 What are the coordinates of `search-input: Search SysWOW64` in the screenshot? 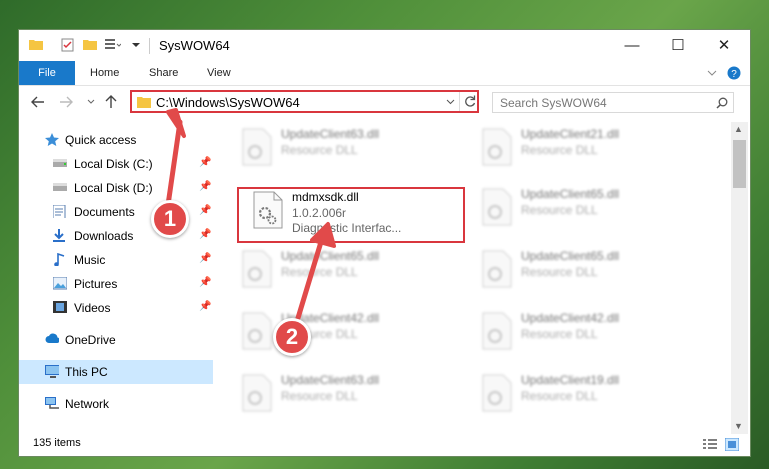 It's located at (613, 102).